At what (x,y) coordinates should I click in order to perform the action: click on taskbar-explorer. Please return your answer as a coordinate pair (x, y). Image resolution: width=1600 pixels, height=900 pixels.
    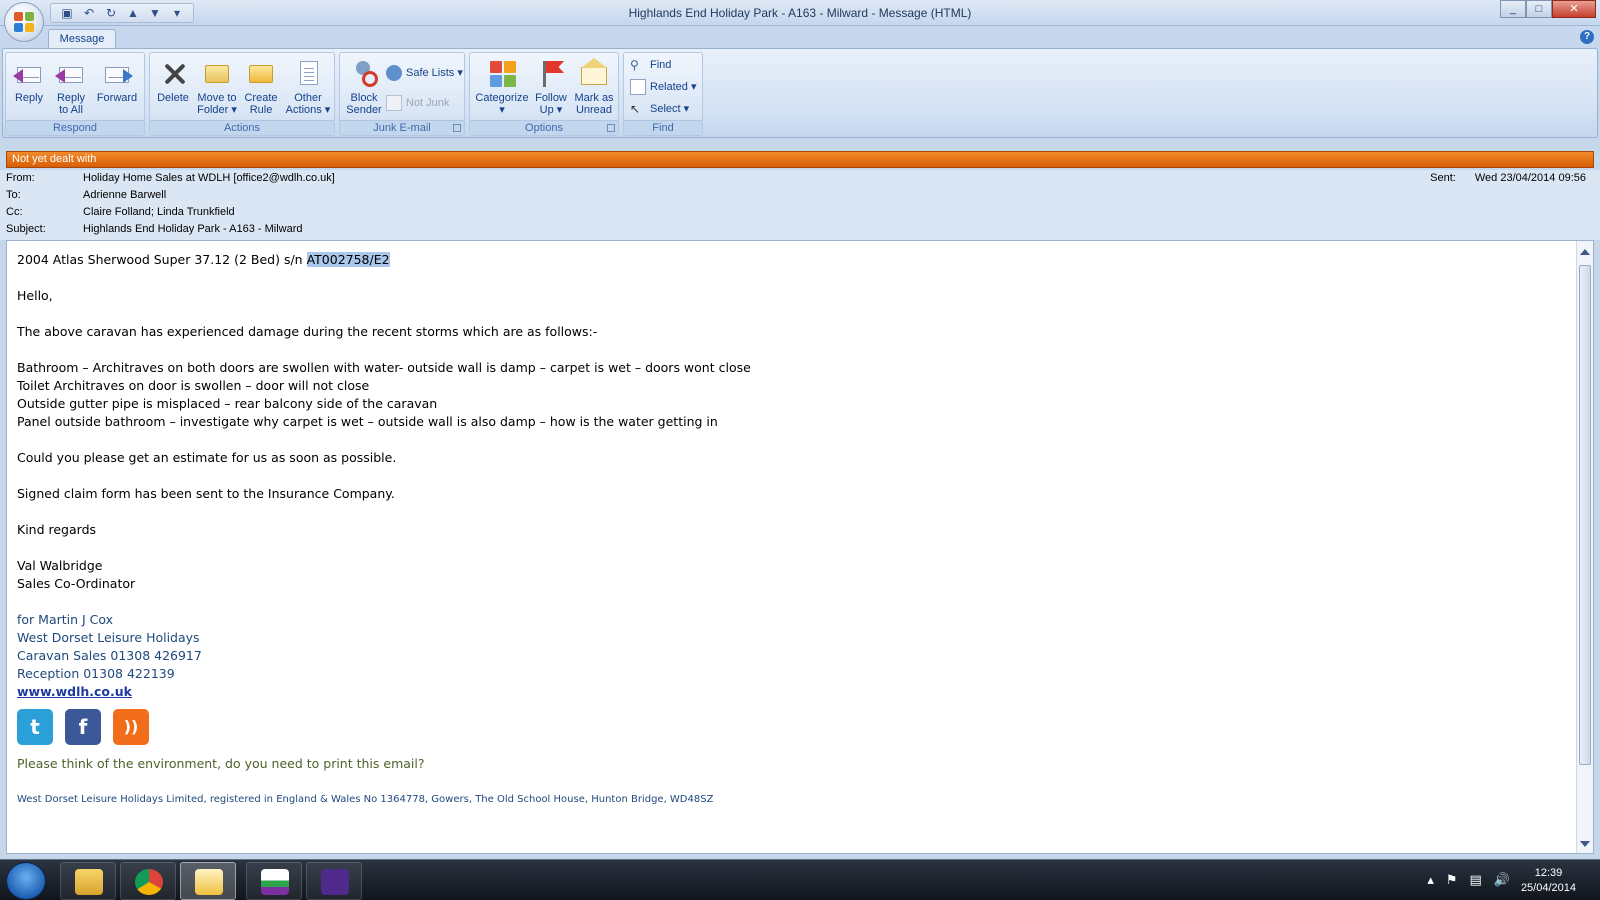
    Looking at the image, I should click on (88, 881).